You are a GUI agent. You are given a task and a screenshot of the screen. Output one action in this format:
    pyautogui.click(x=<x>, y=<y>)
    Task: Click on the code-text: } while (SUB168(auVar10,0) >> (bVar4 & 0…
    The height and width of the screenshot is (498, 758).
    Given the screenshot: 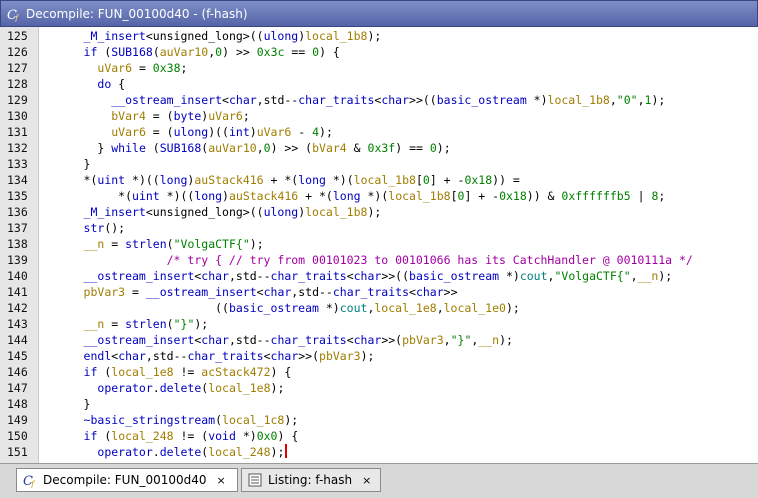 What is the action you would take?
    pyautogui.click(x=246, y=148)
    